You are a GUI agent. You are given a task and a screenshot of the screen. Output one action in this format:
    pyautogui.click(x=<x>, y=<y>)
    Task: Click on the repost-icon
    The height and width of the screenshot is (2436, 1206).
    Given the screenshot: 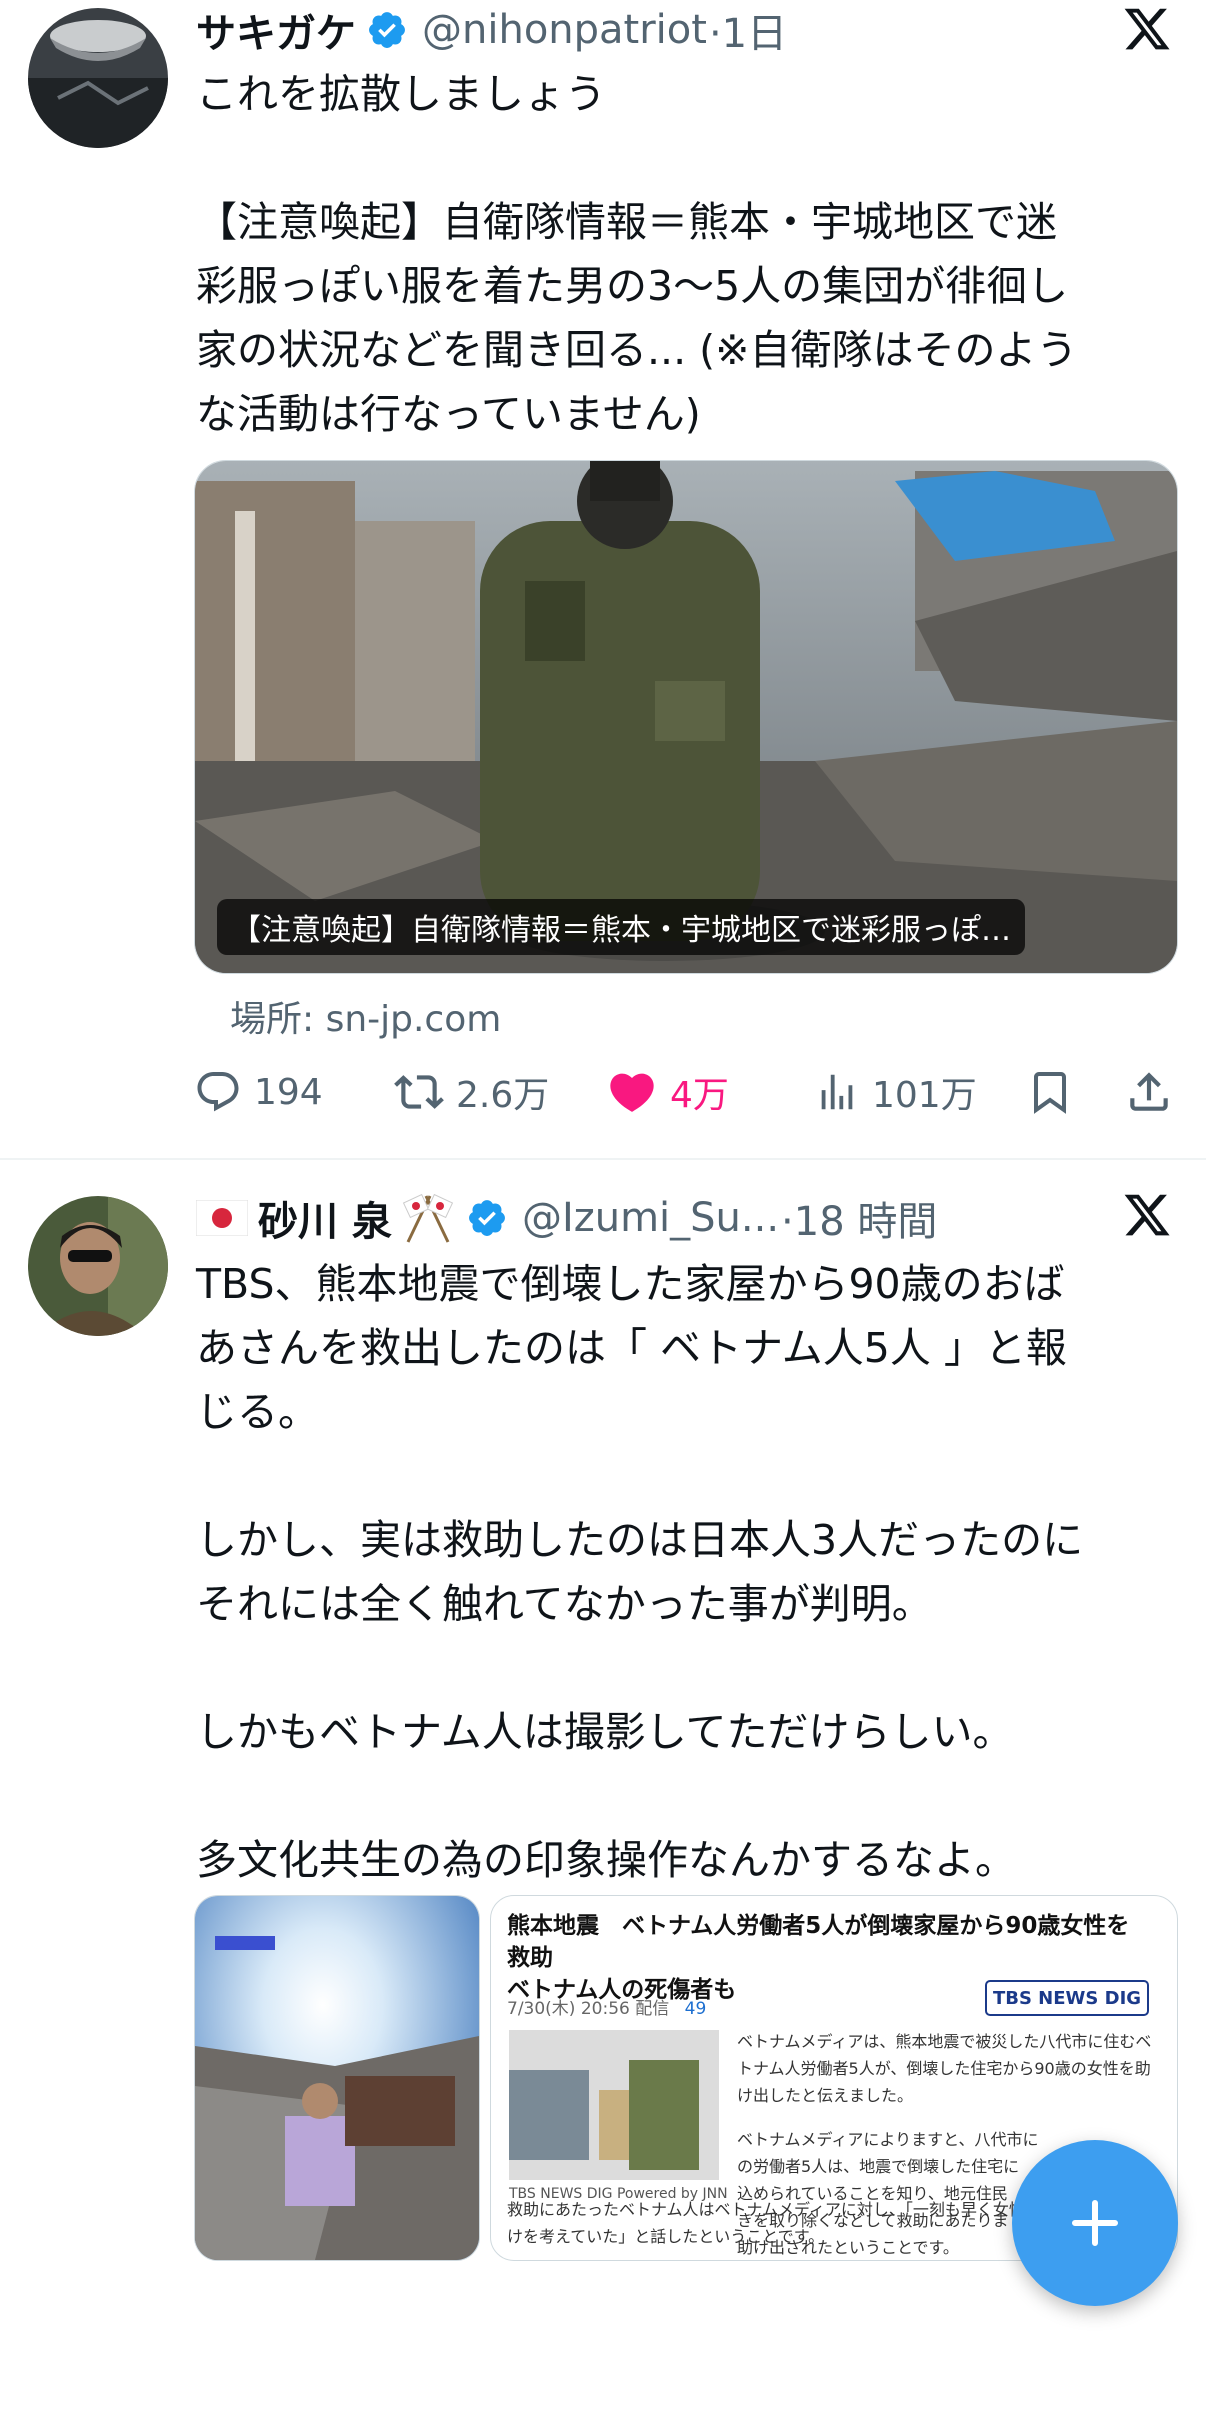 What is the action you would take?
    pyautogui.click(x=419, y=1092)
    